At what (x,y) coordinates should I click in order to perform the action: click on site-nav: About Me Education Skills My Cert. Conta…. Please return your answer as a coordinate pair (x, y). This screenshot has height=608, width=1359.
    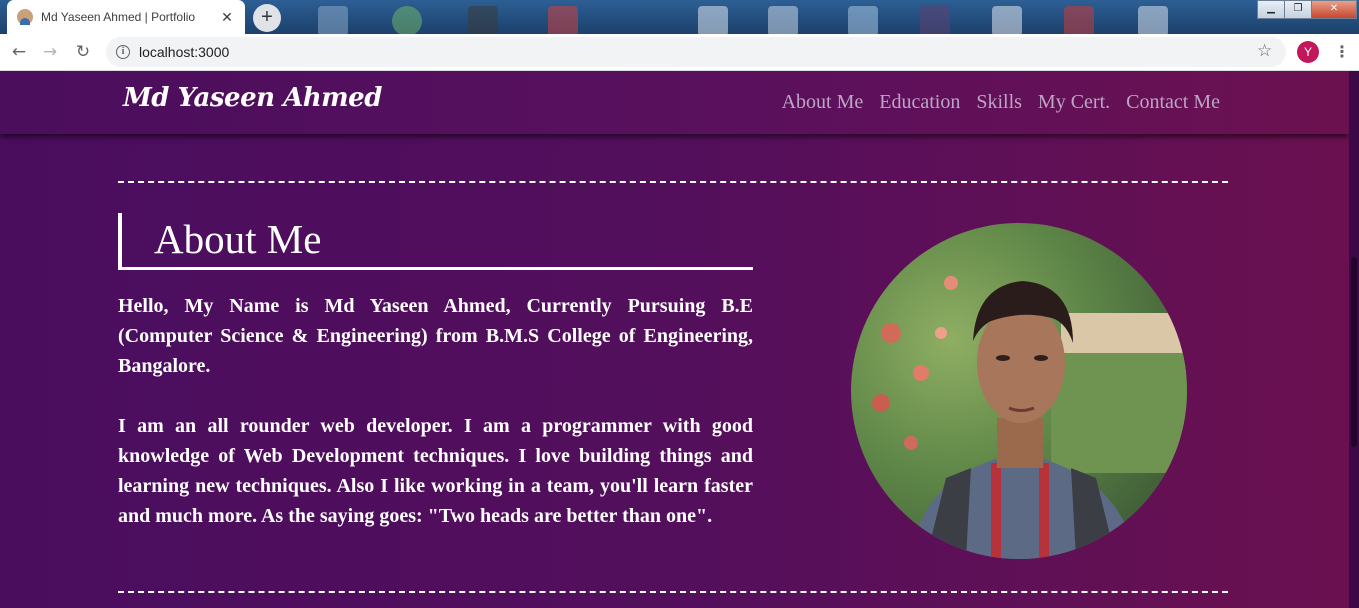
    Looking at the image, I should click on (1001, 102).